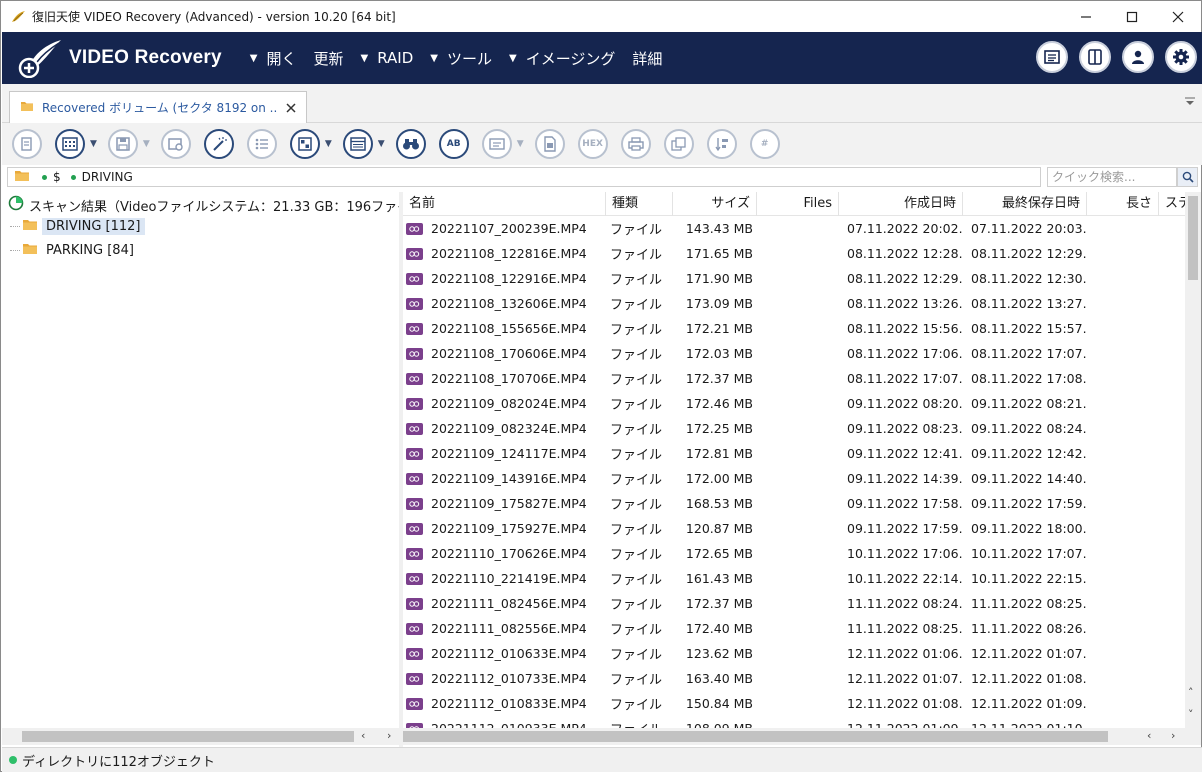 The image size is (1202, 772). I want to click on menu-raid: ▼ RAID, so click(387, 58).